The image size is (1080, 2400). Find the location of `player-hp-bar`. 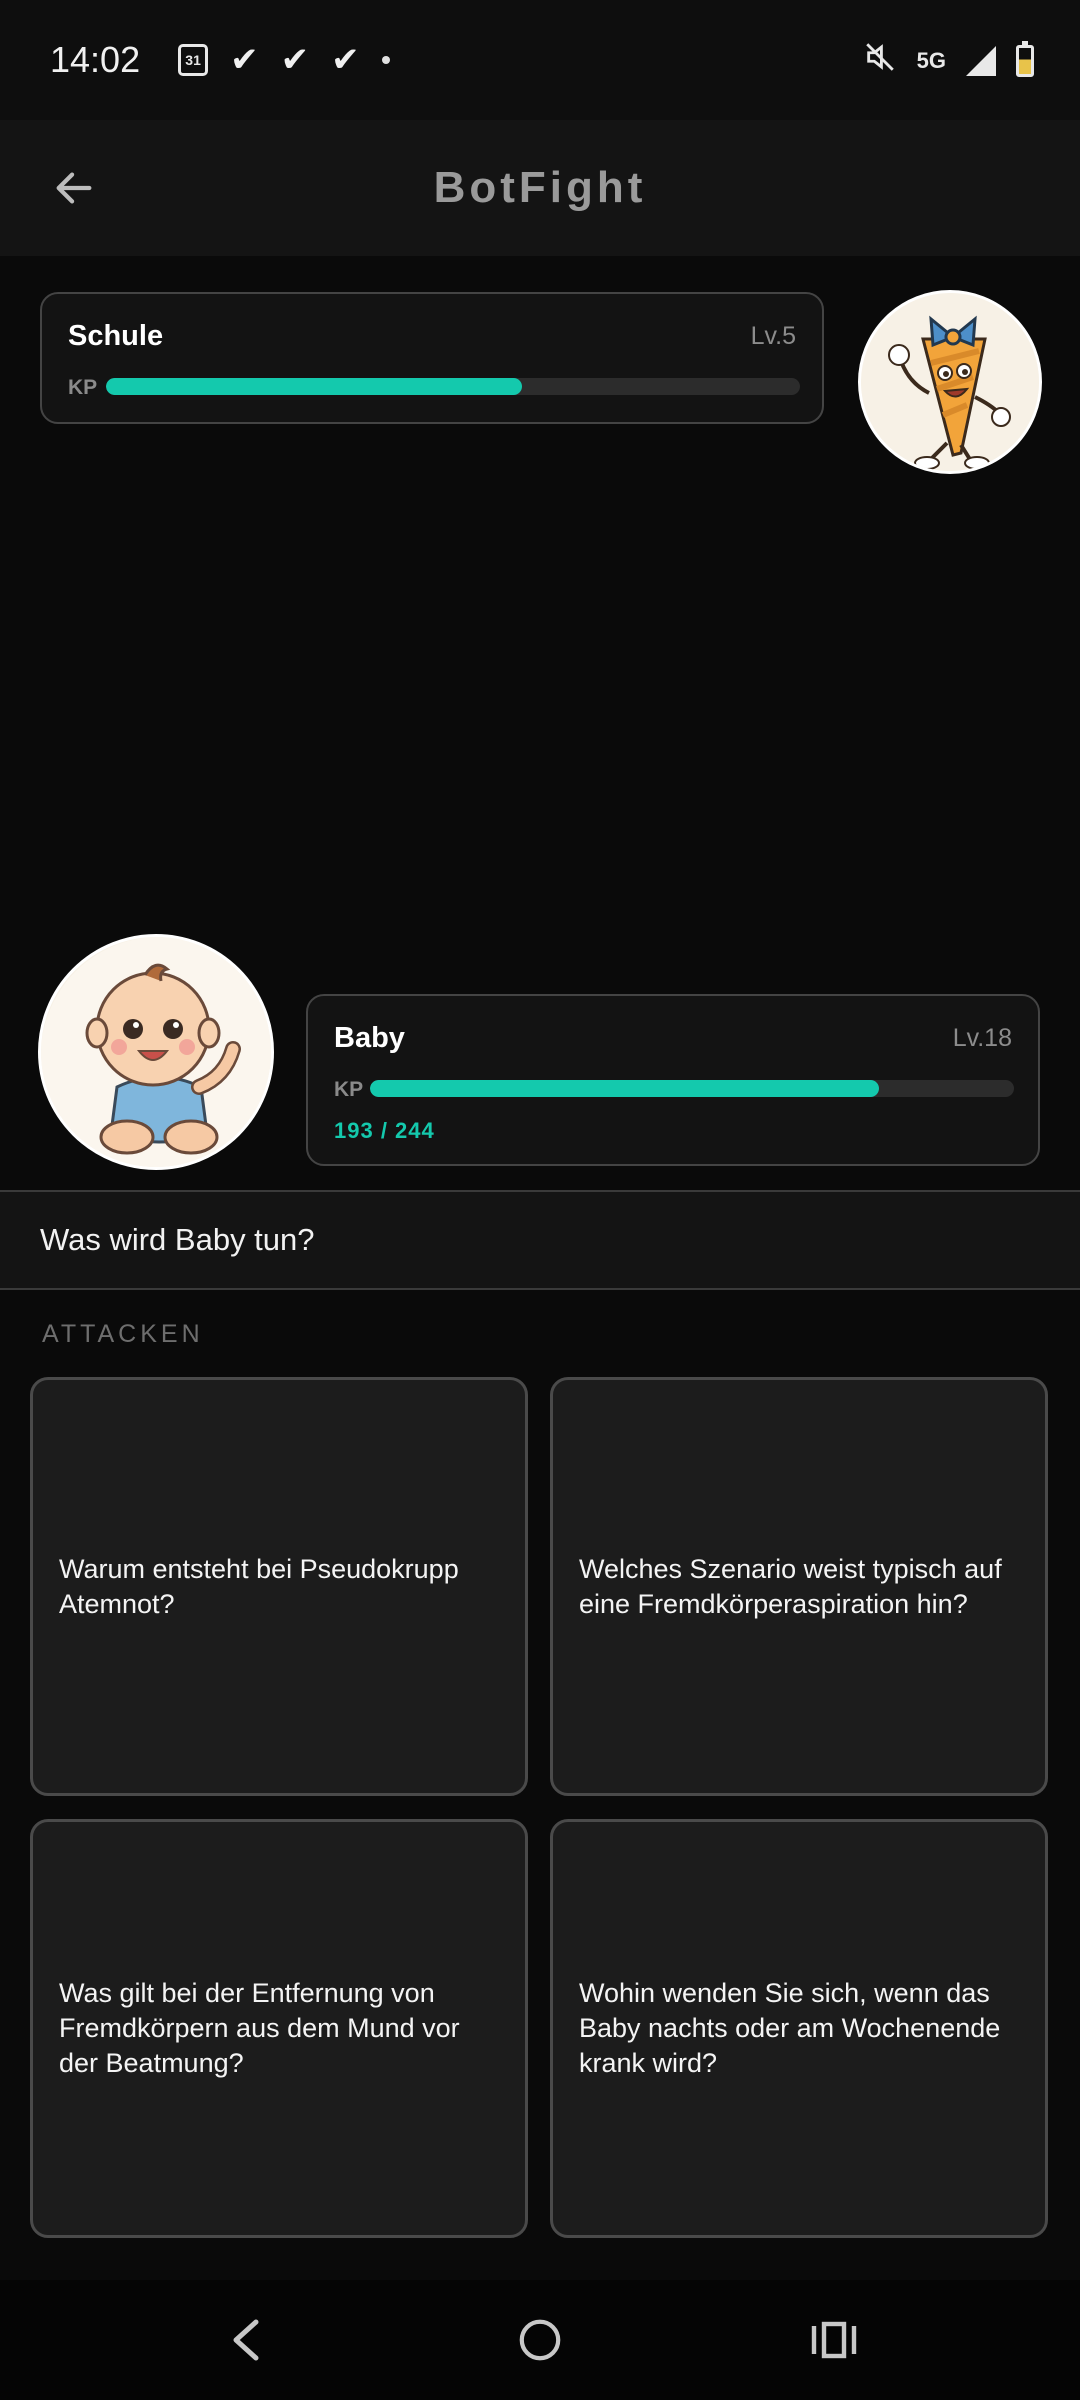

player-hp-bar is located at coordinates (692, 1088).